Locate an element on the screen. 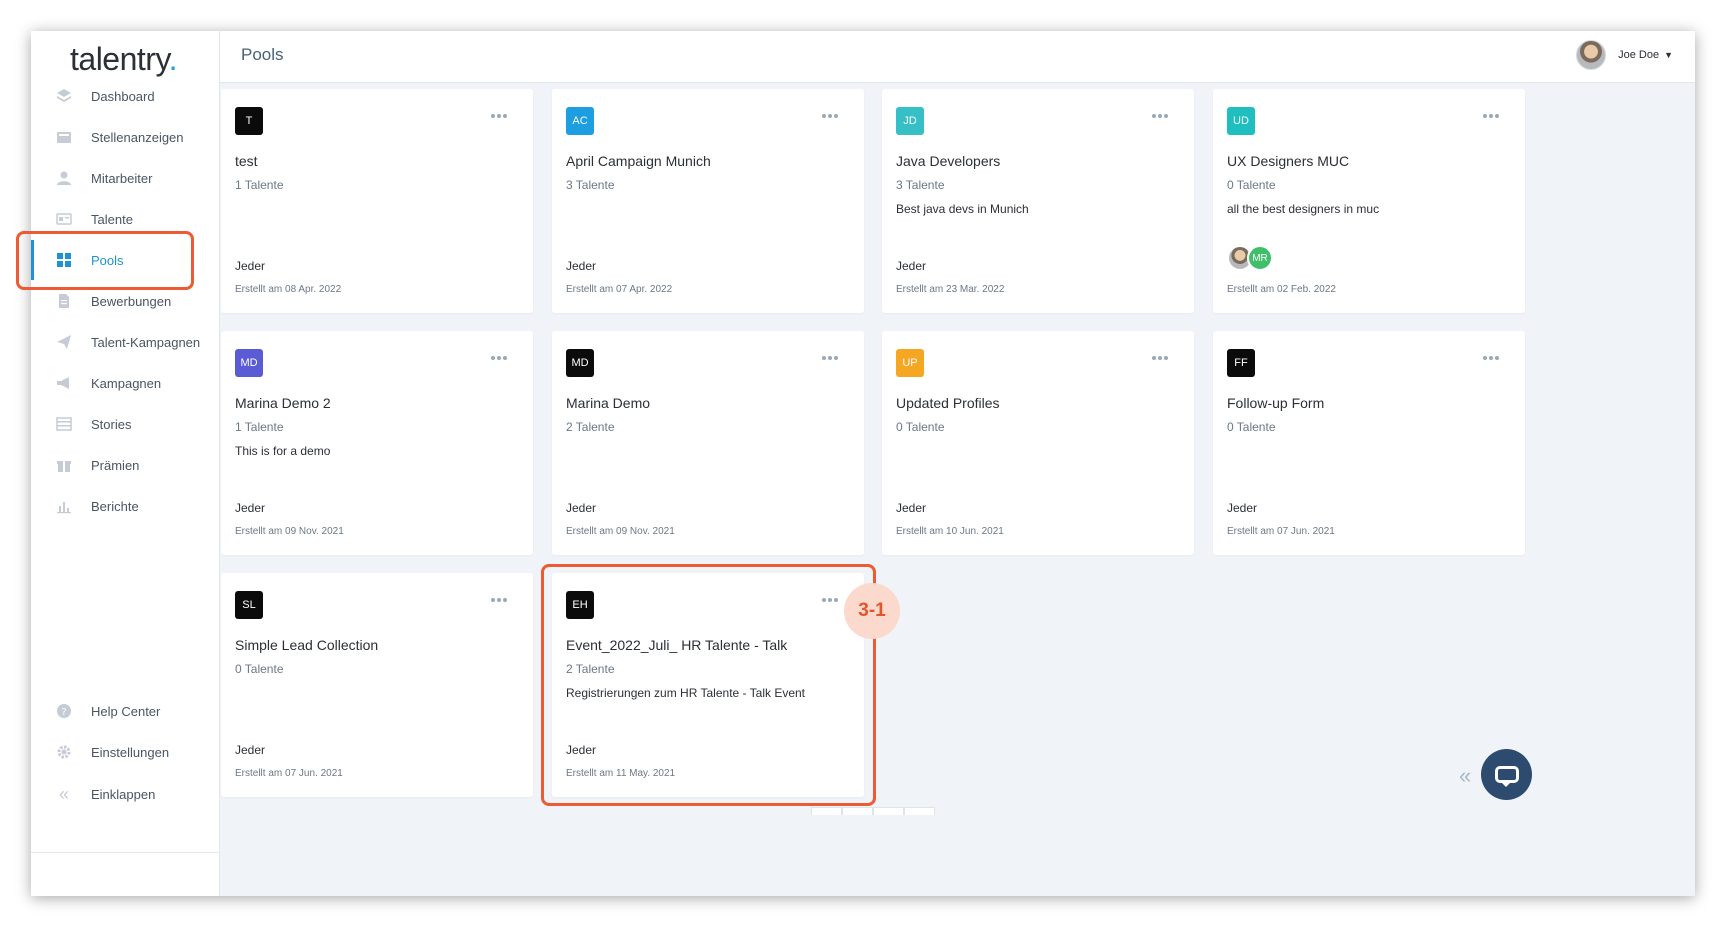 The height and width of the screenshot is (926, 1726). pool-title: Marina Demo is located at coordinates (608, 403).